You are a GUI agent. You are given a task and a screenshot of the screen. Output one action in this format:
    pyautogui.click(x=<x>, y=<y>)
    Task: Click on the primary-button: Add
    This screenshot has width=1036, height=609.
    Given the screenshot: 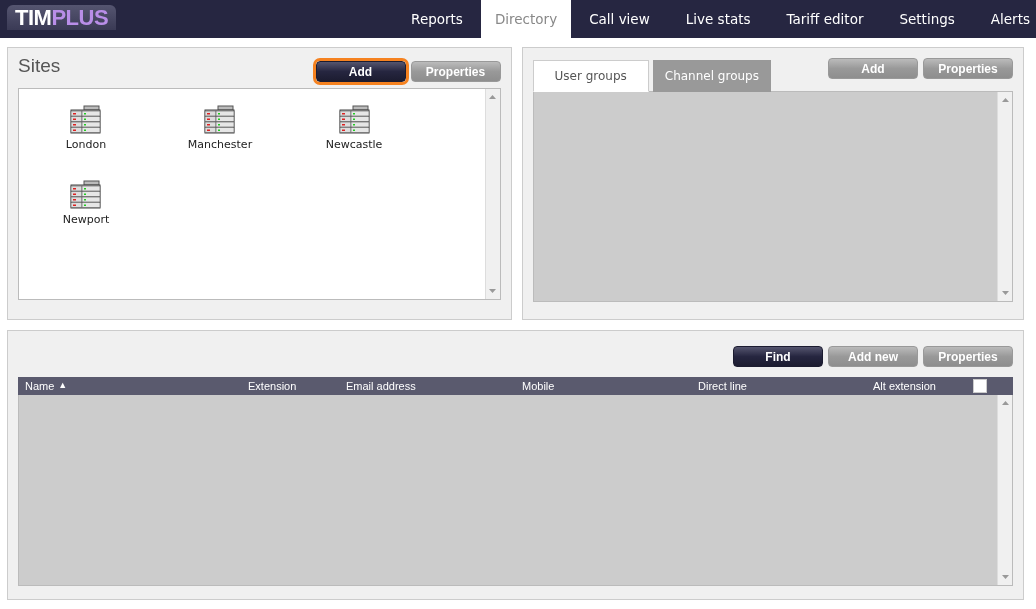 What is the action you would take?
    pyautogui.click(x=360, y=71)
    